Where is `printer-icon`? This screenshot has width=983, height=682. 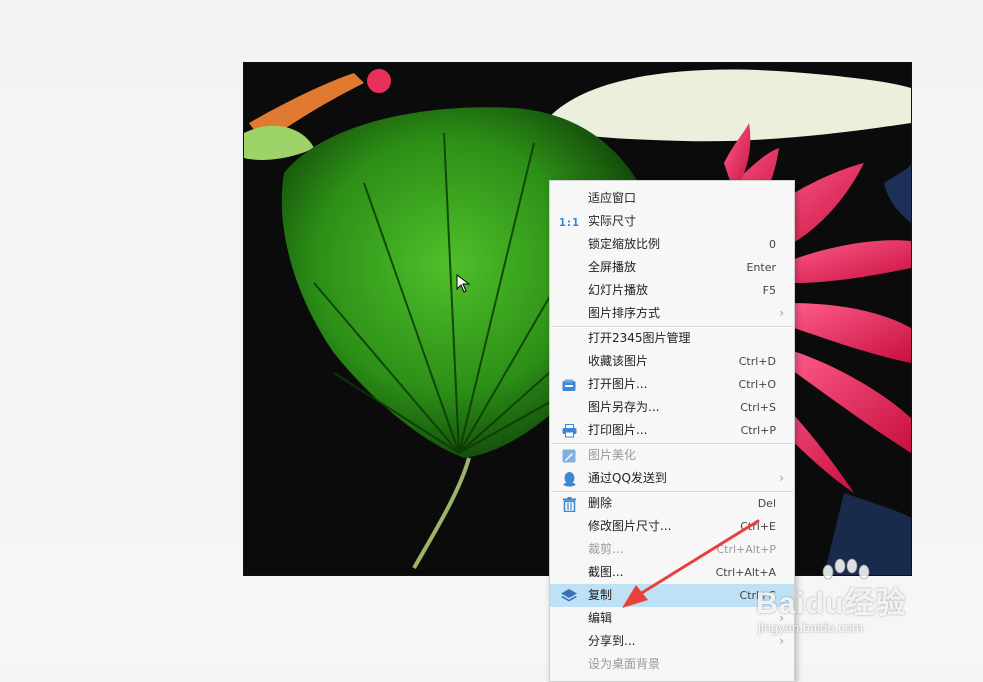 printer-icon is located at coordinates (569, 431).